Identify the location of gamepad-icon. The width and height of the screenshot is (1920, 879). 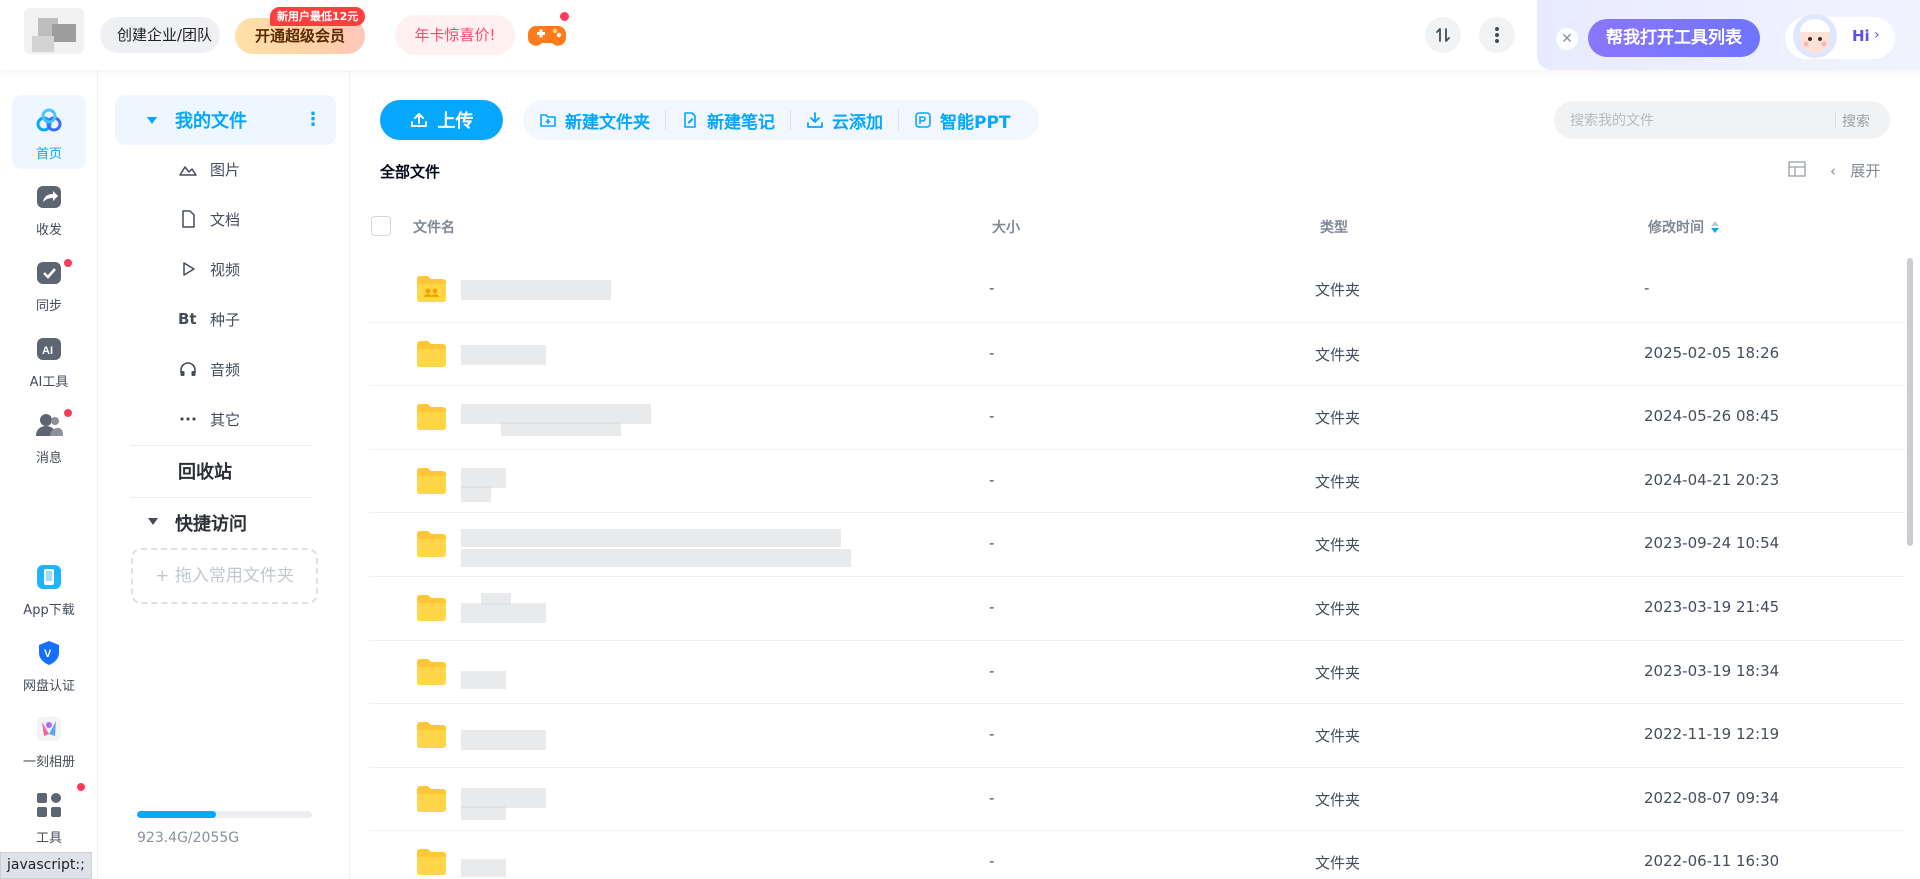
(547, 35).